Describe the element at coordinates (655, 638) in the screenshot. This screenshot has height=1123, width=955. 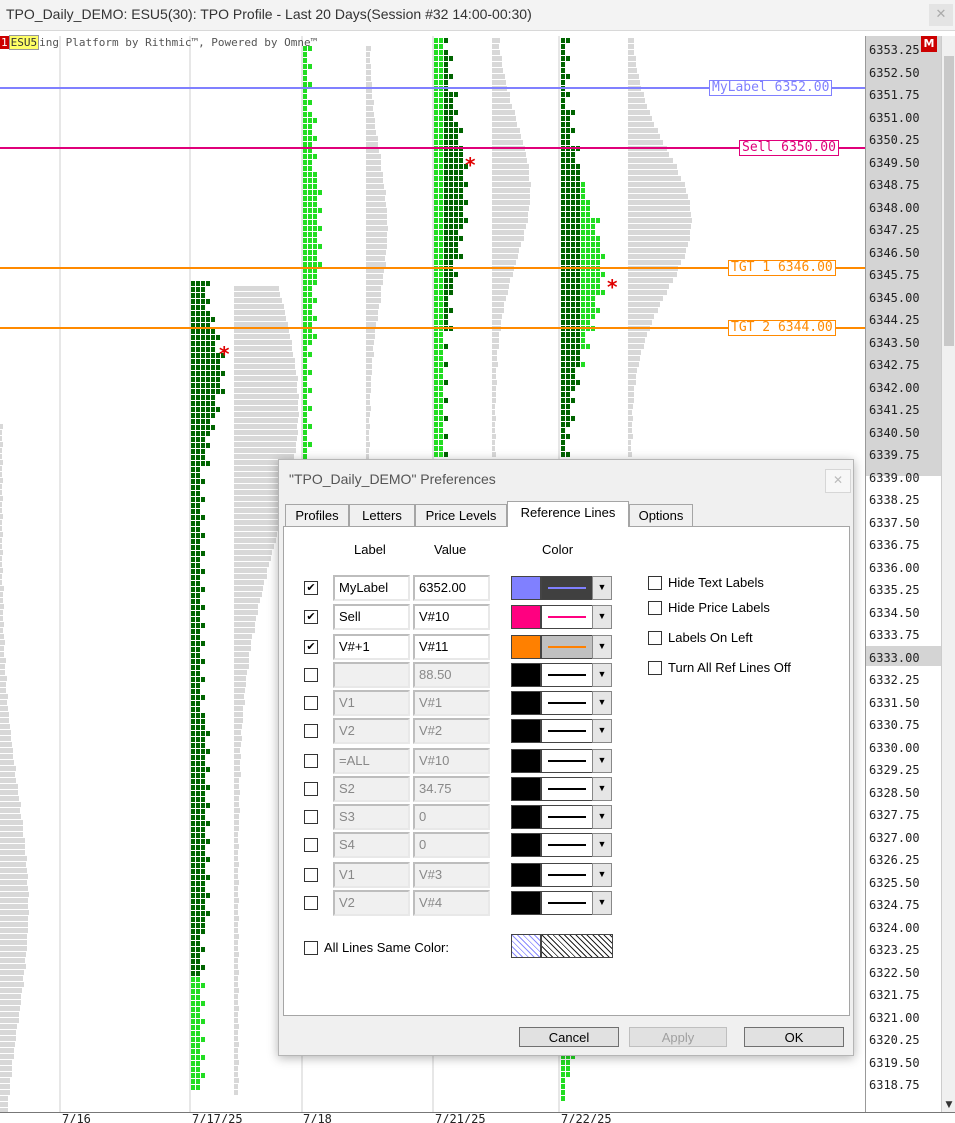
I see `labels-on-left-checkbox` at that location.